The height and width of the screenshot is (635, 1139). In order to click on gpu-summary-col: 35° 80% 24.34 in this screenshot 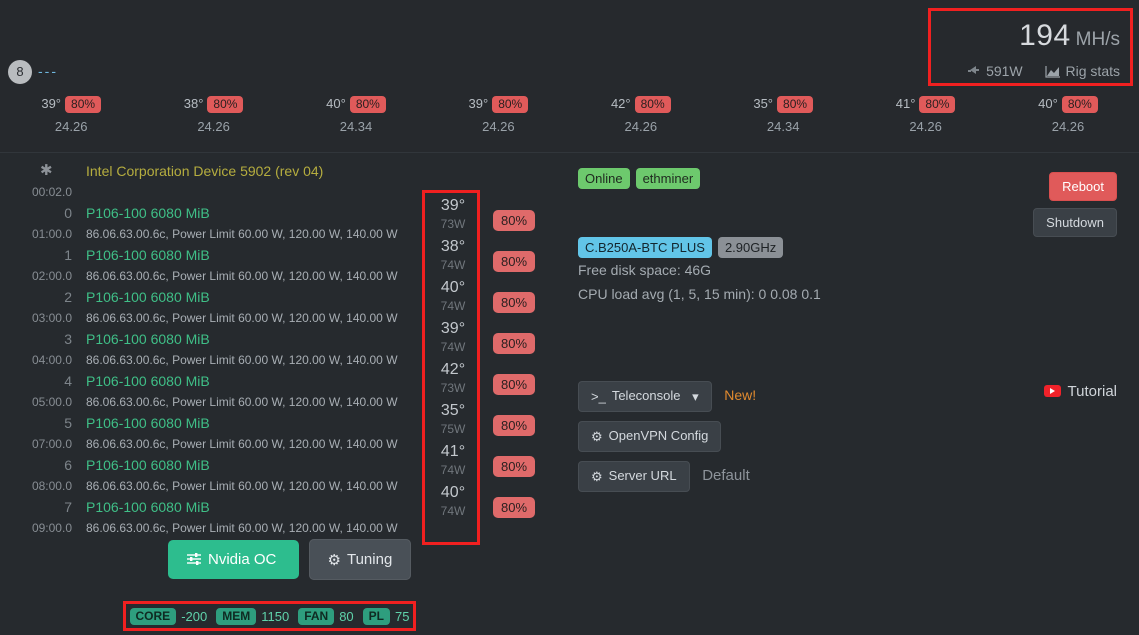, I will do `click(783, 115)`.